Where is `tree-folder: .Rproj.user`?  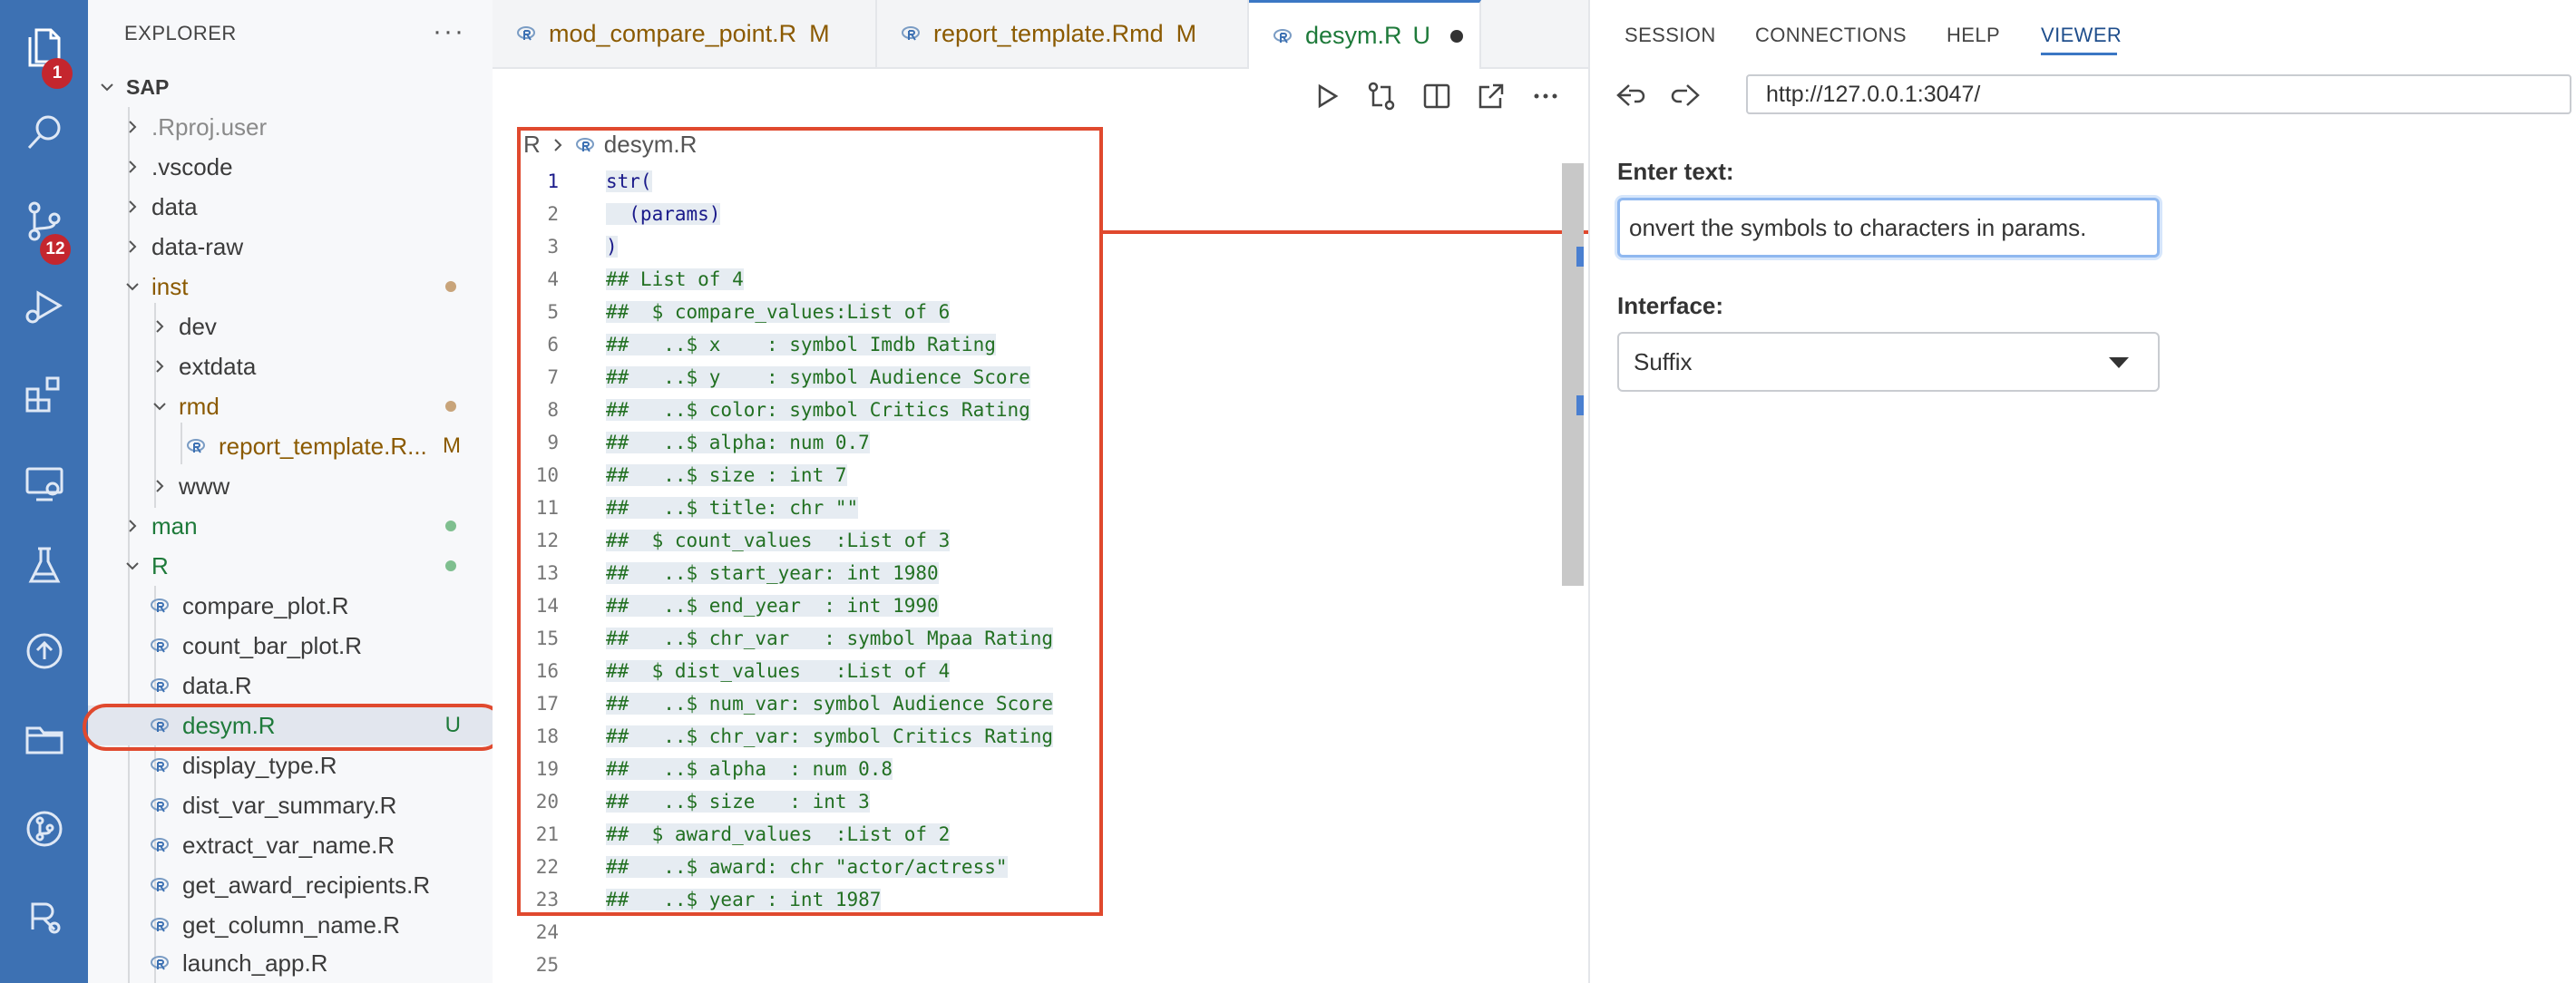 tree-folder: .Rproj.user is located at coordinates (290, 127).